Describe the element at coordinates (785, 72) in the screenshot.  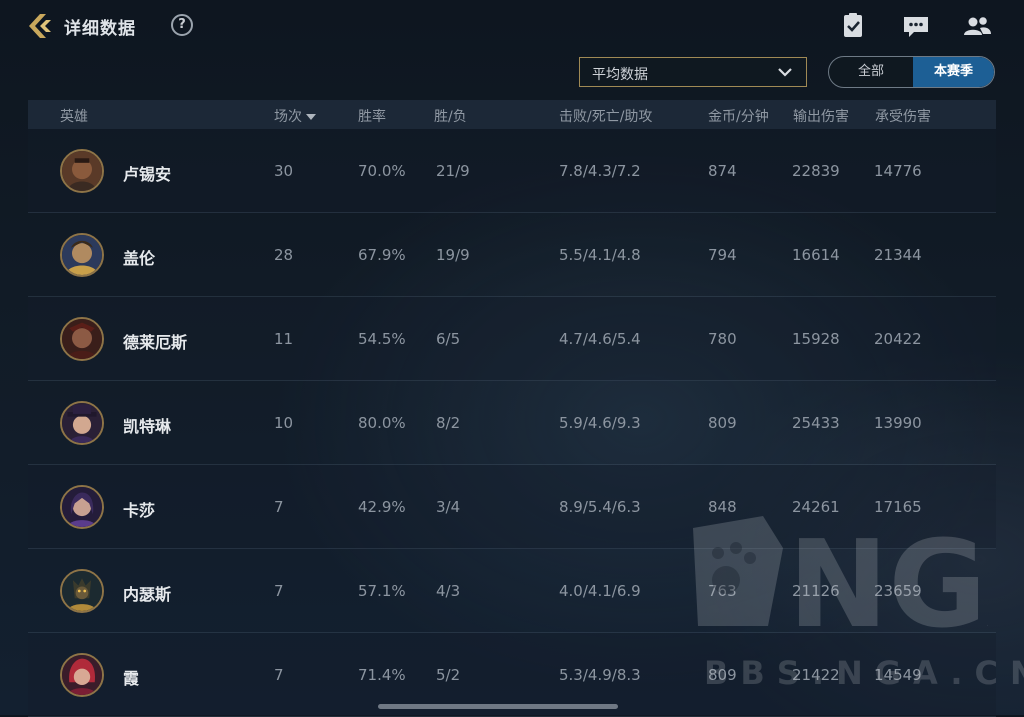
I see `chevron-down-icon` at that location.